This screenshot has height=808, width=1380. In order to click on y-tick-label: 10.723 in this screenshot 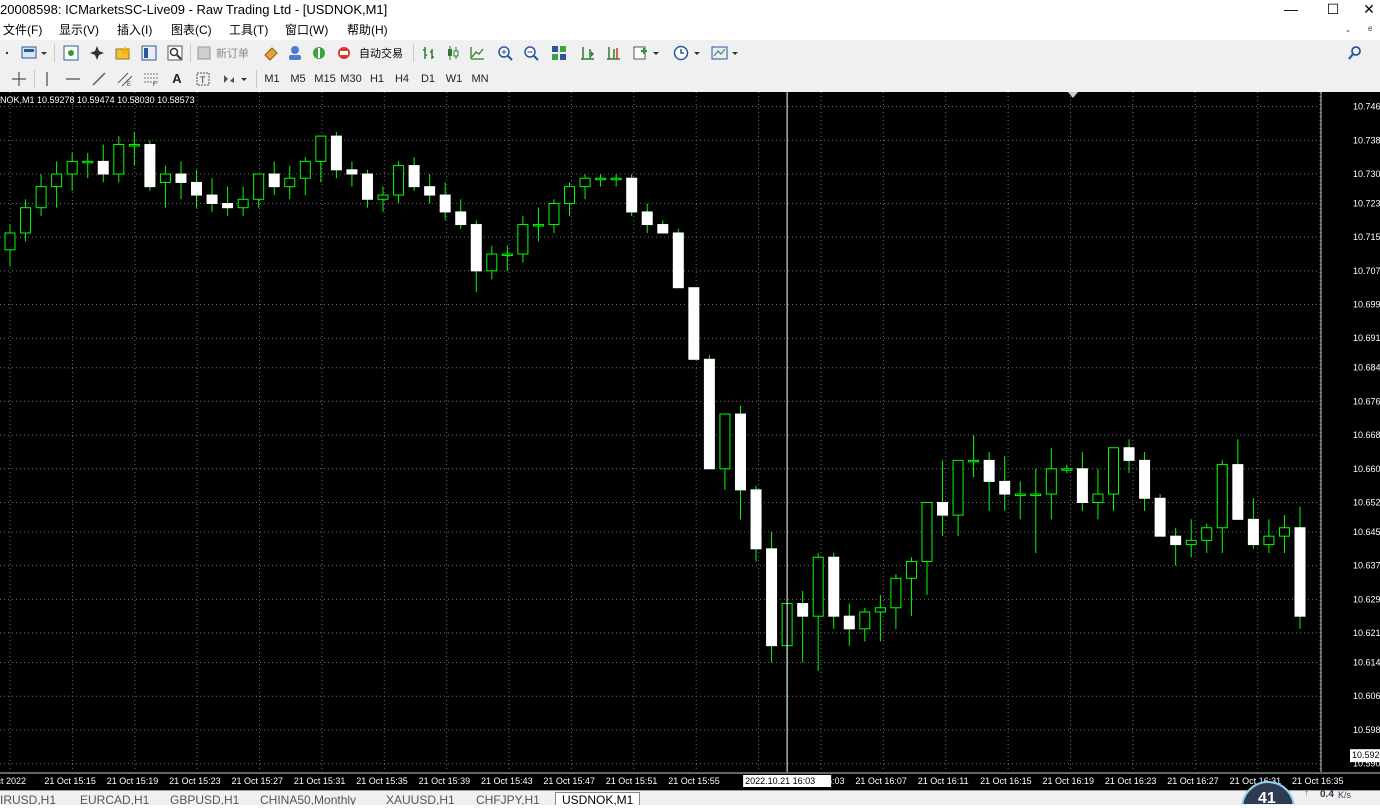, I will do `click(1366, 203)`.